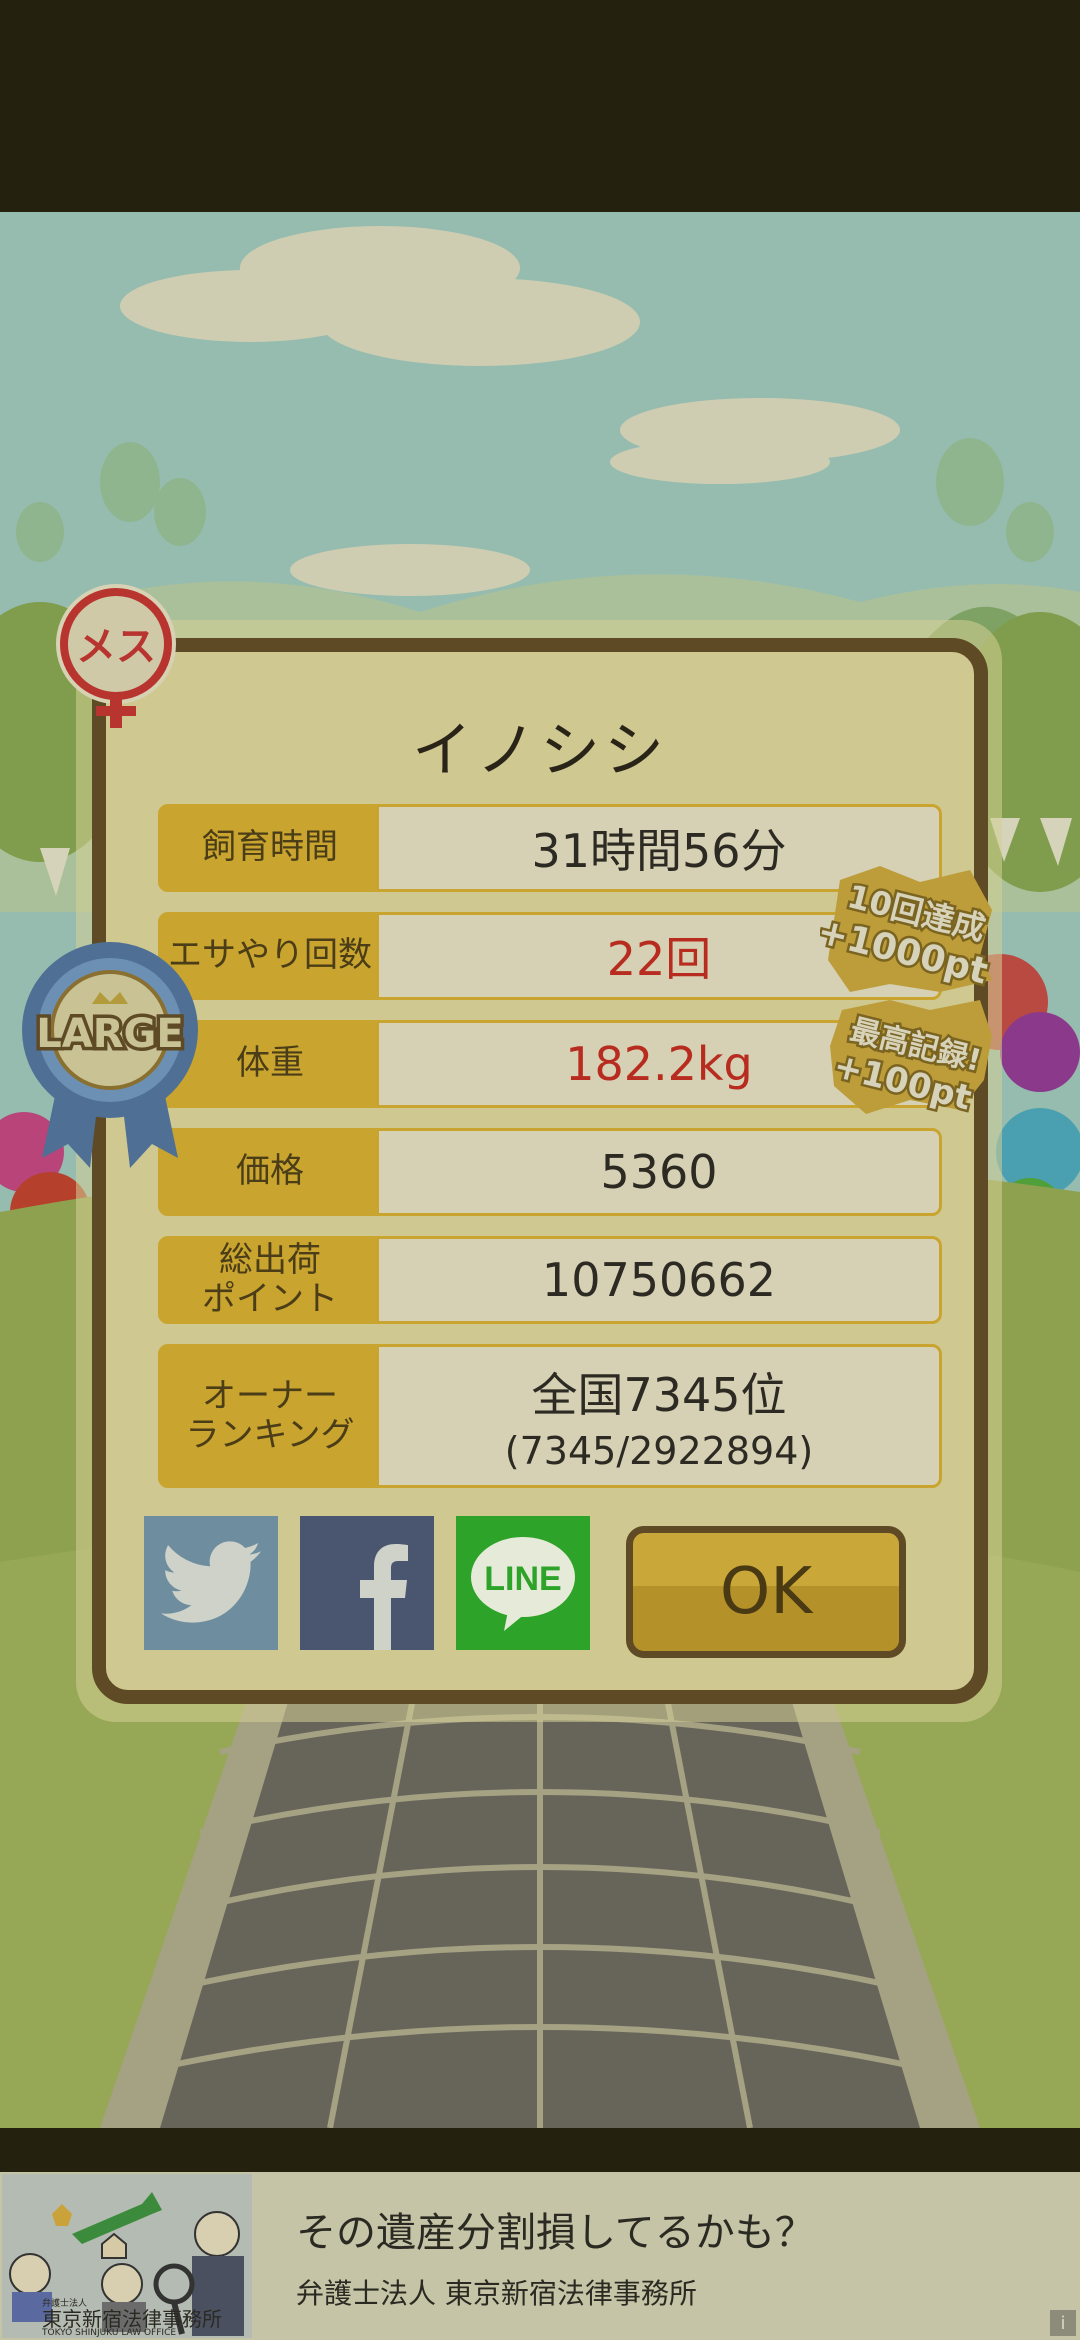 The height and width of the screenshot is (2340, 1080). Describe the element at coordinates (109, 1034) in the screenshot. I see `size-label: LARGE` at that location.